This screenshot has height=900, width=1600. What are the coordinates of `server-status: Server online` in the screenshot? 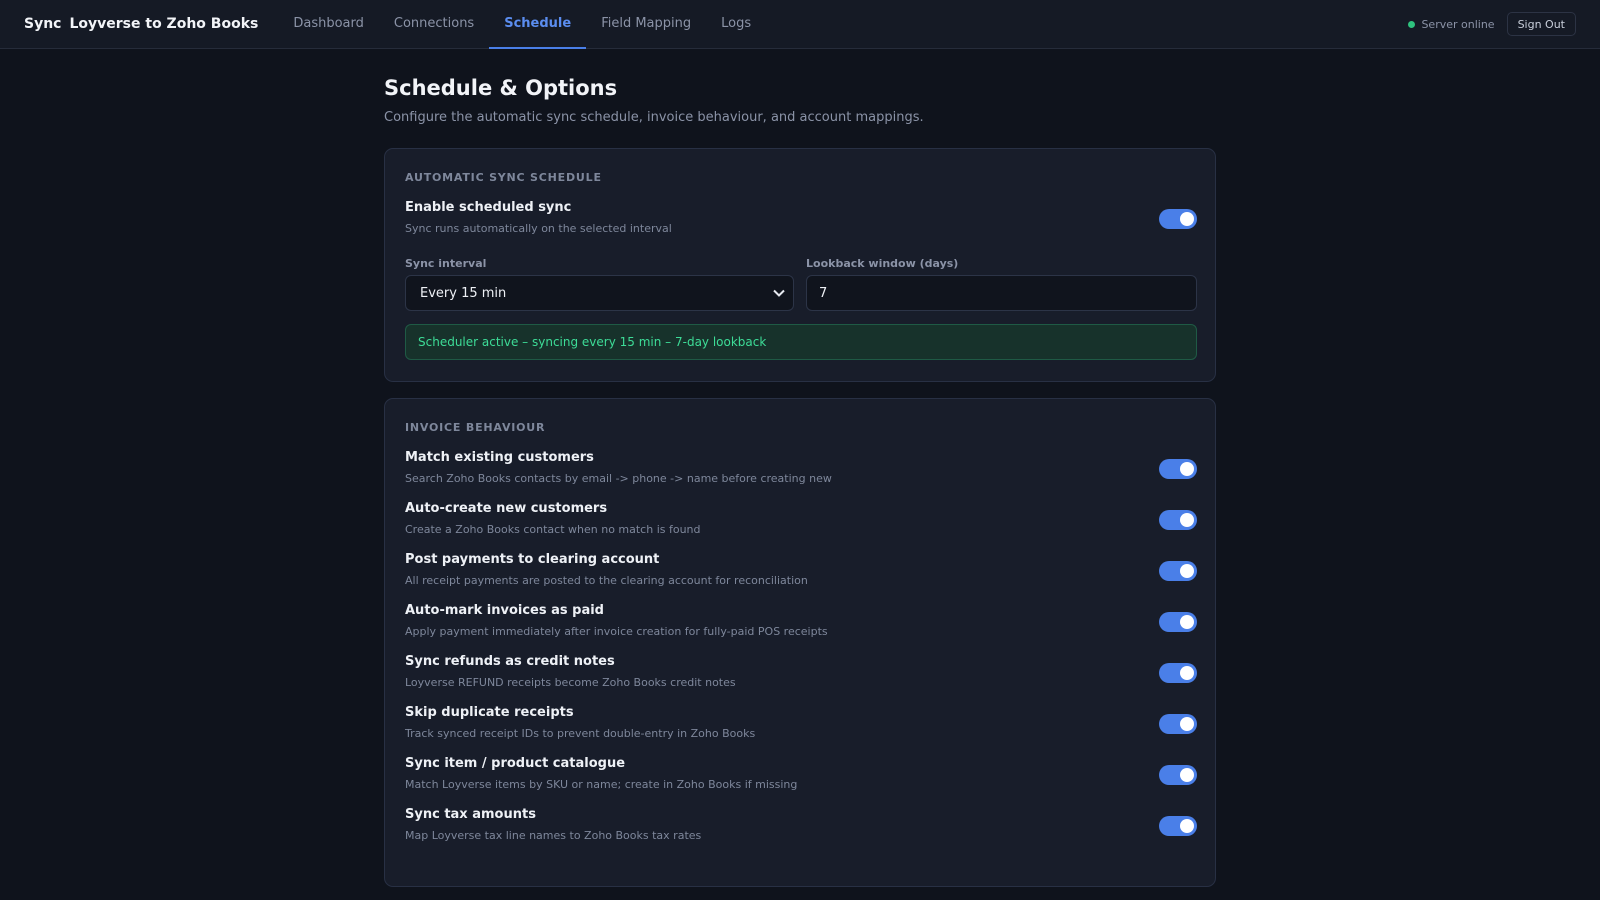 It's located at (1451, 24).